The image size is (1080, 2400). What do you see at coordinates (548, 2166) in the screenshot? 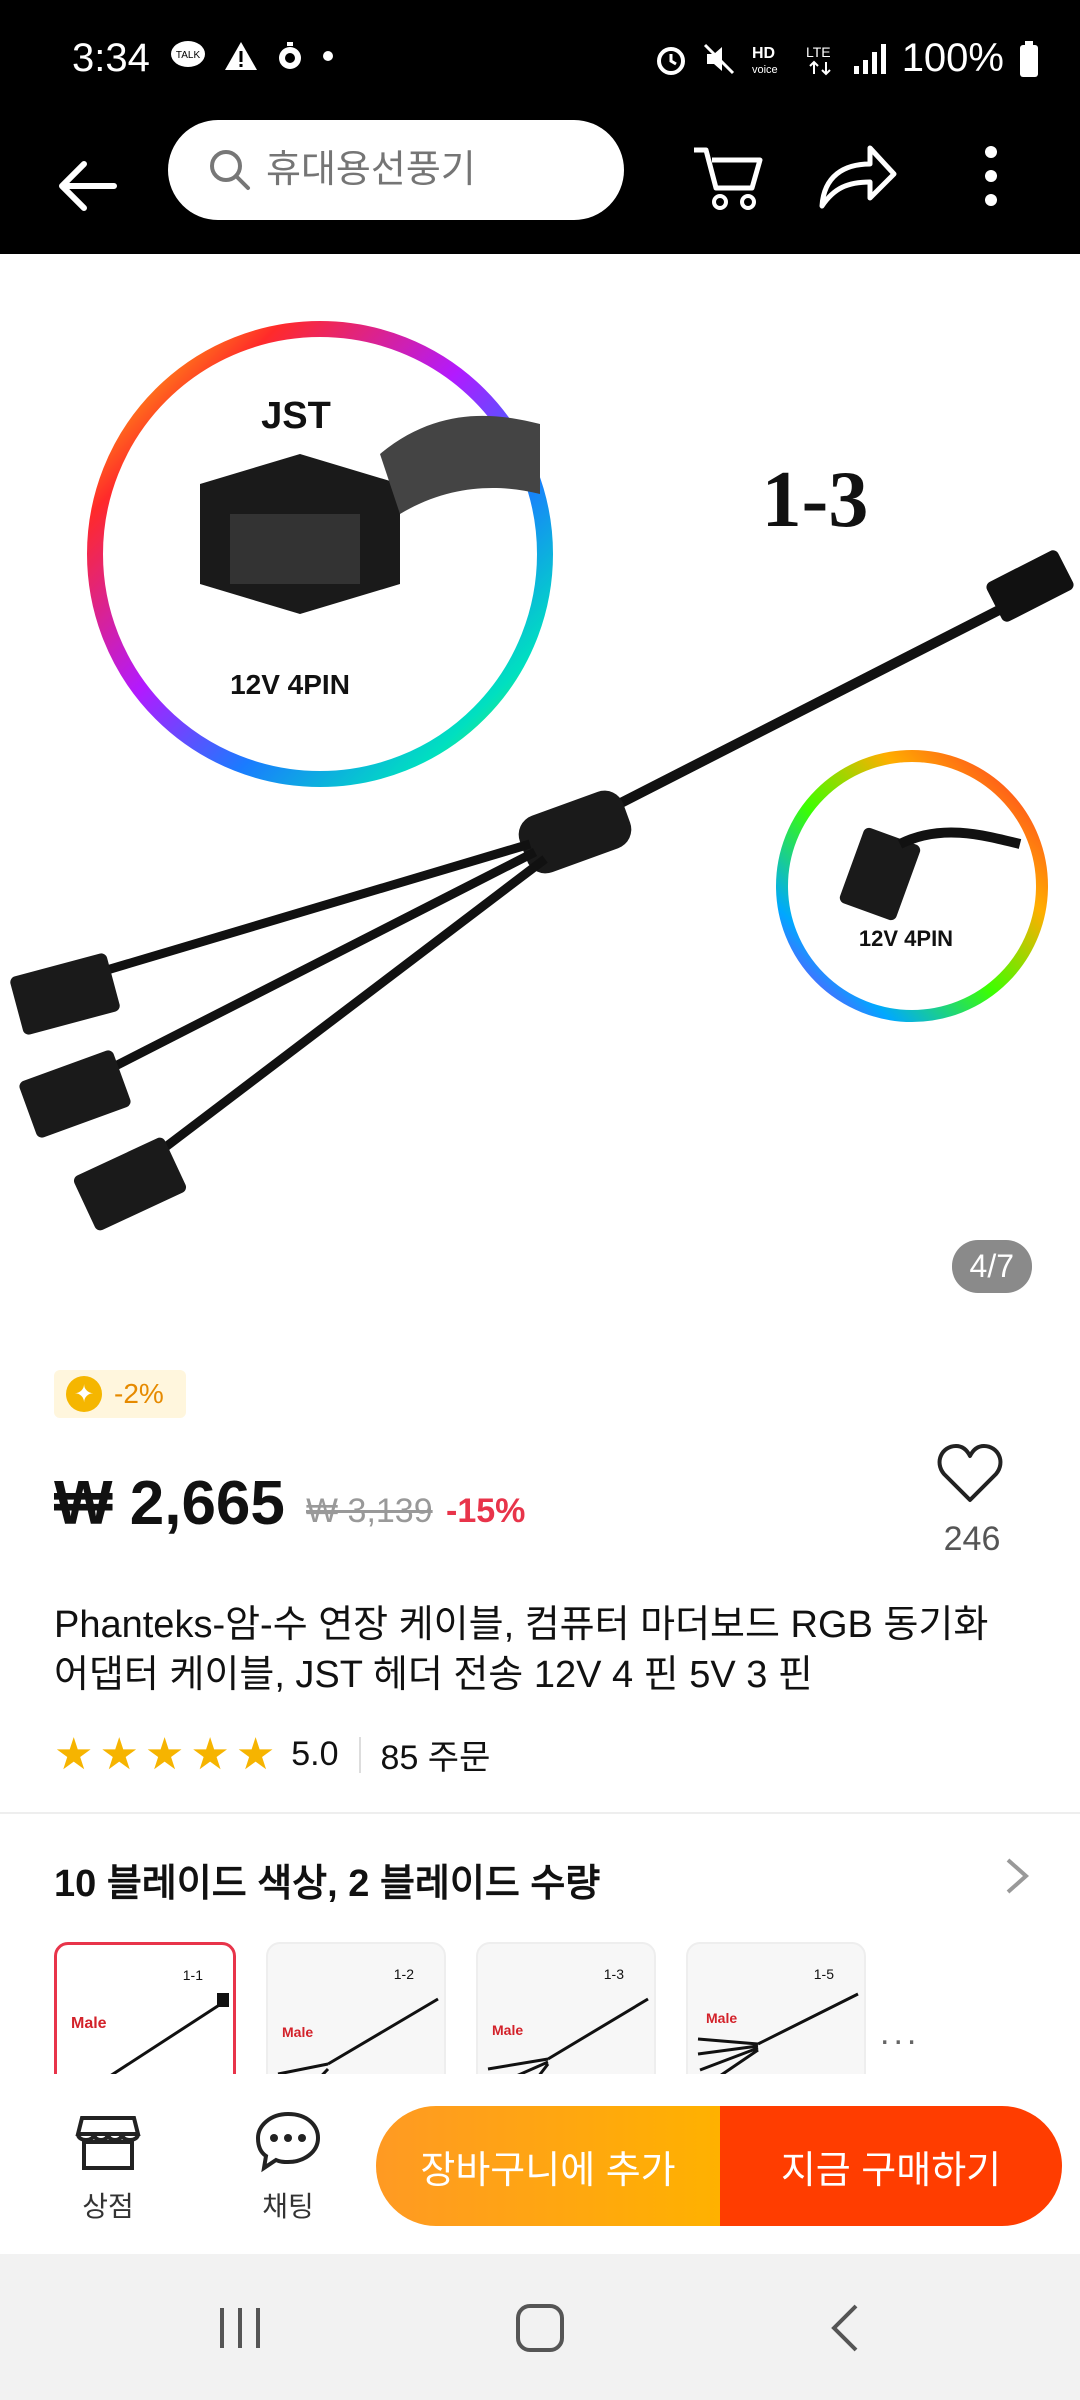
I see `add-to-cart-button: 장바구니에 추가` at bounding box center [548, 2166].